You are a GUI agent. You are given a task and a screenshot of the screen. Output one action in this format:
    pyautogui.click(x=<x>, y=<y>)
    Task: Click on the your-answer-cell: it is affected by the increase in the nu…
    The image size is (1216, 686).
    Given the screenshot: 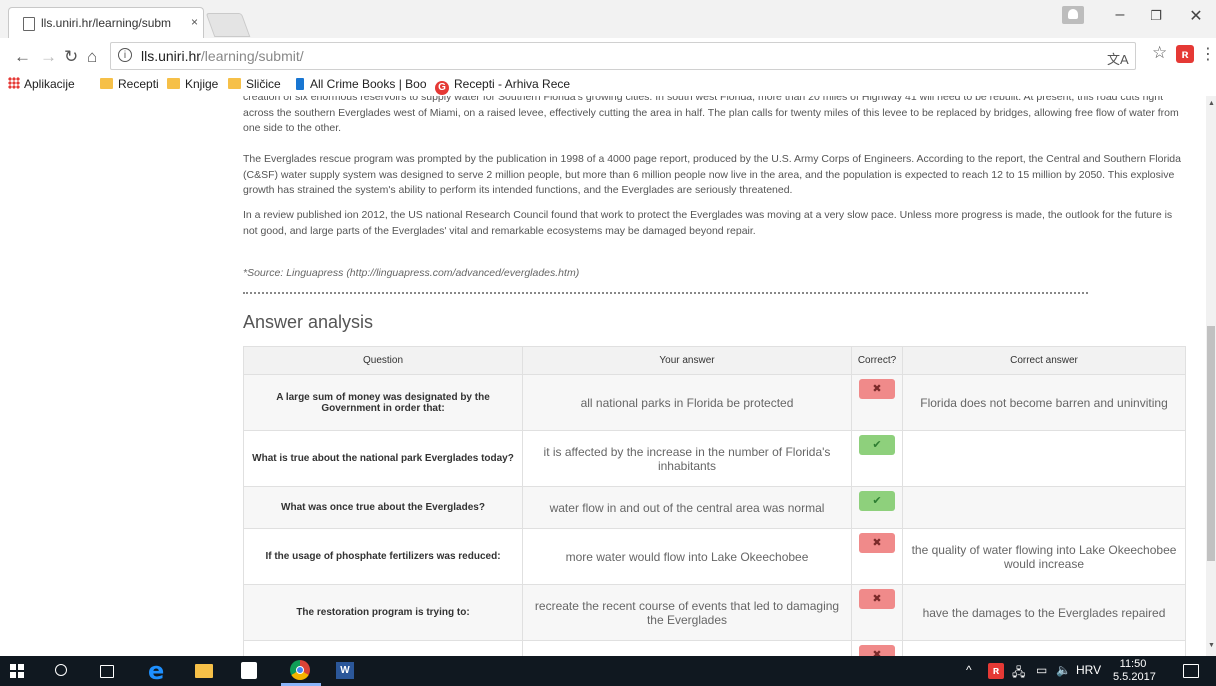 What is the action you would take?
    pyautogui.click(x=687, y=458)
    